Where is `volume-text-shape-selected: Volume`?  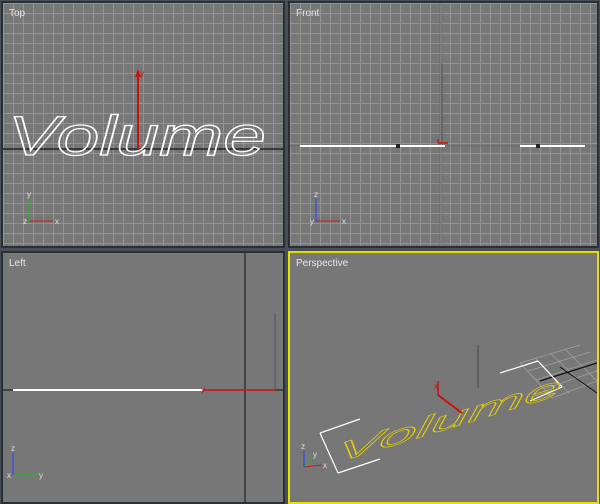
volume-text-shape-selected: Volume is located at coordinates (450, 420).